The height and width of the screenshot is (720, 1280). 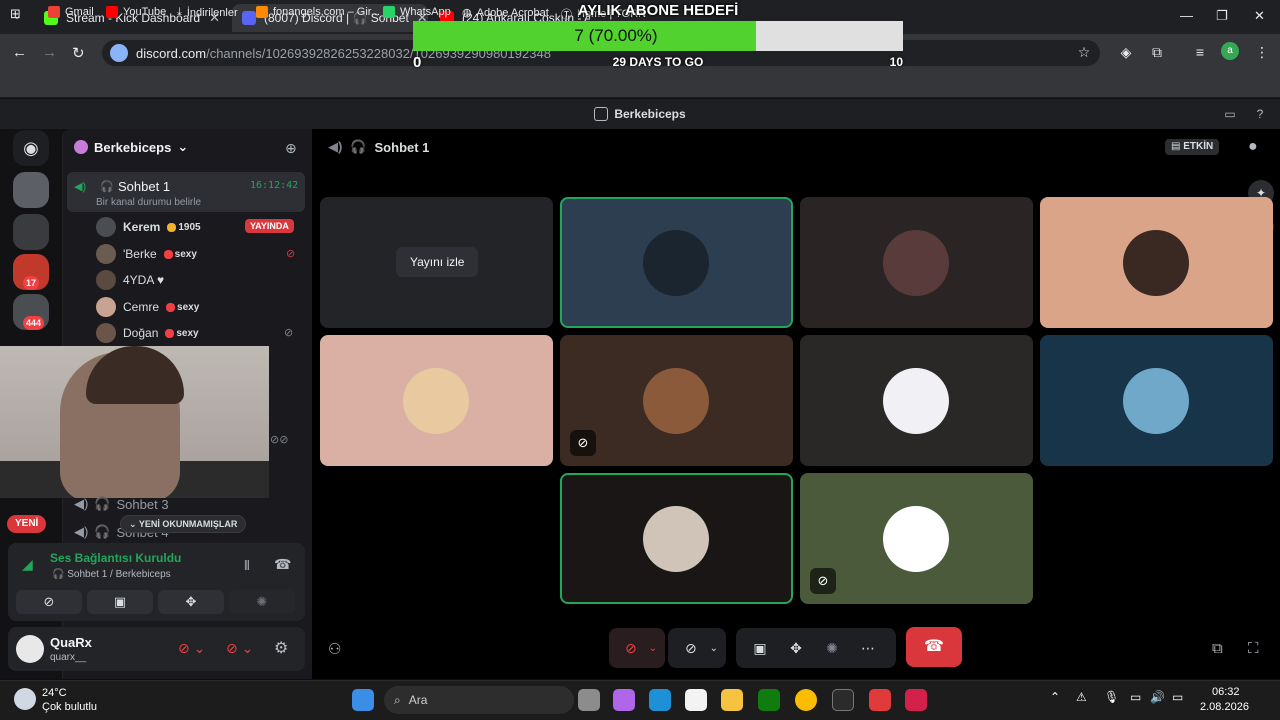 I want to click on chrome-icon, so click(x=806, y=700).